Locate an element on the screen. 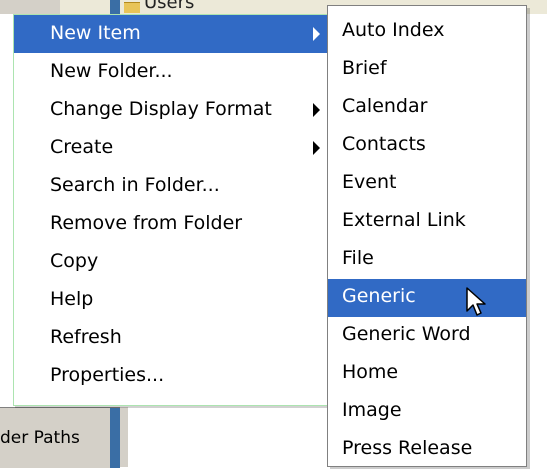 The height and width of the screenshot is (469, 547). background-tree-panel: der Paths is located at coordinates (60, 437).